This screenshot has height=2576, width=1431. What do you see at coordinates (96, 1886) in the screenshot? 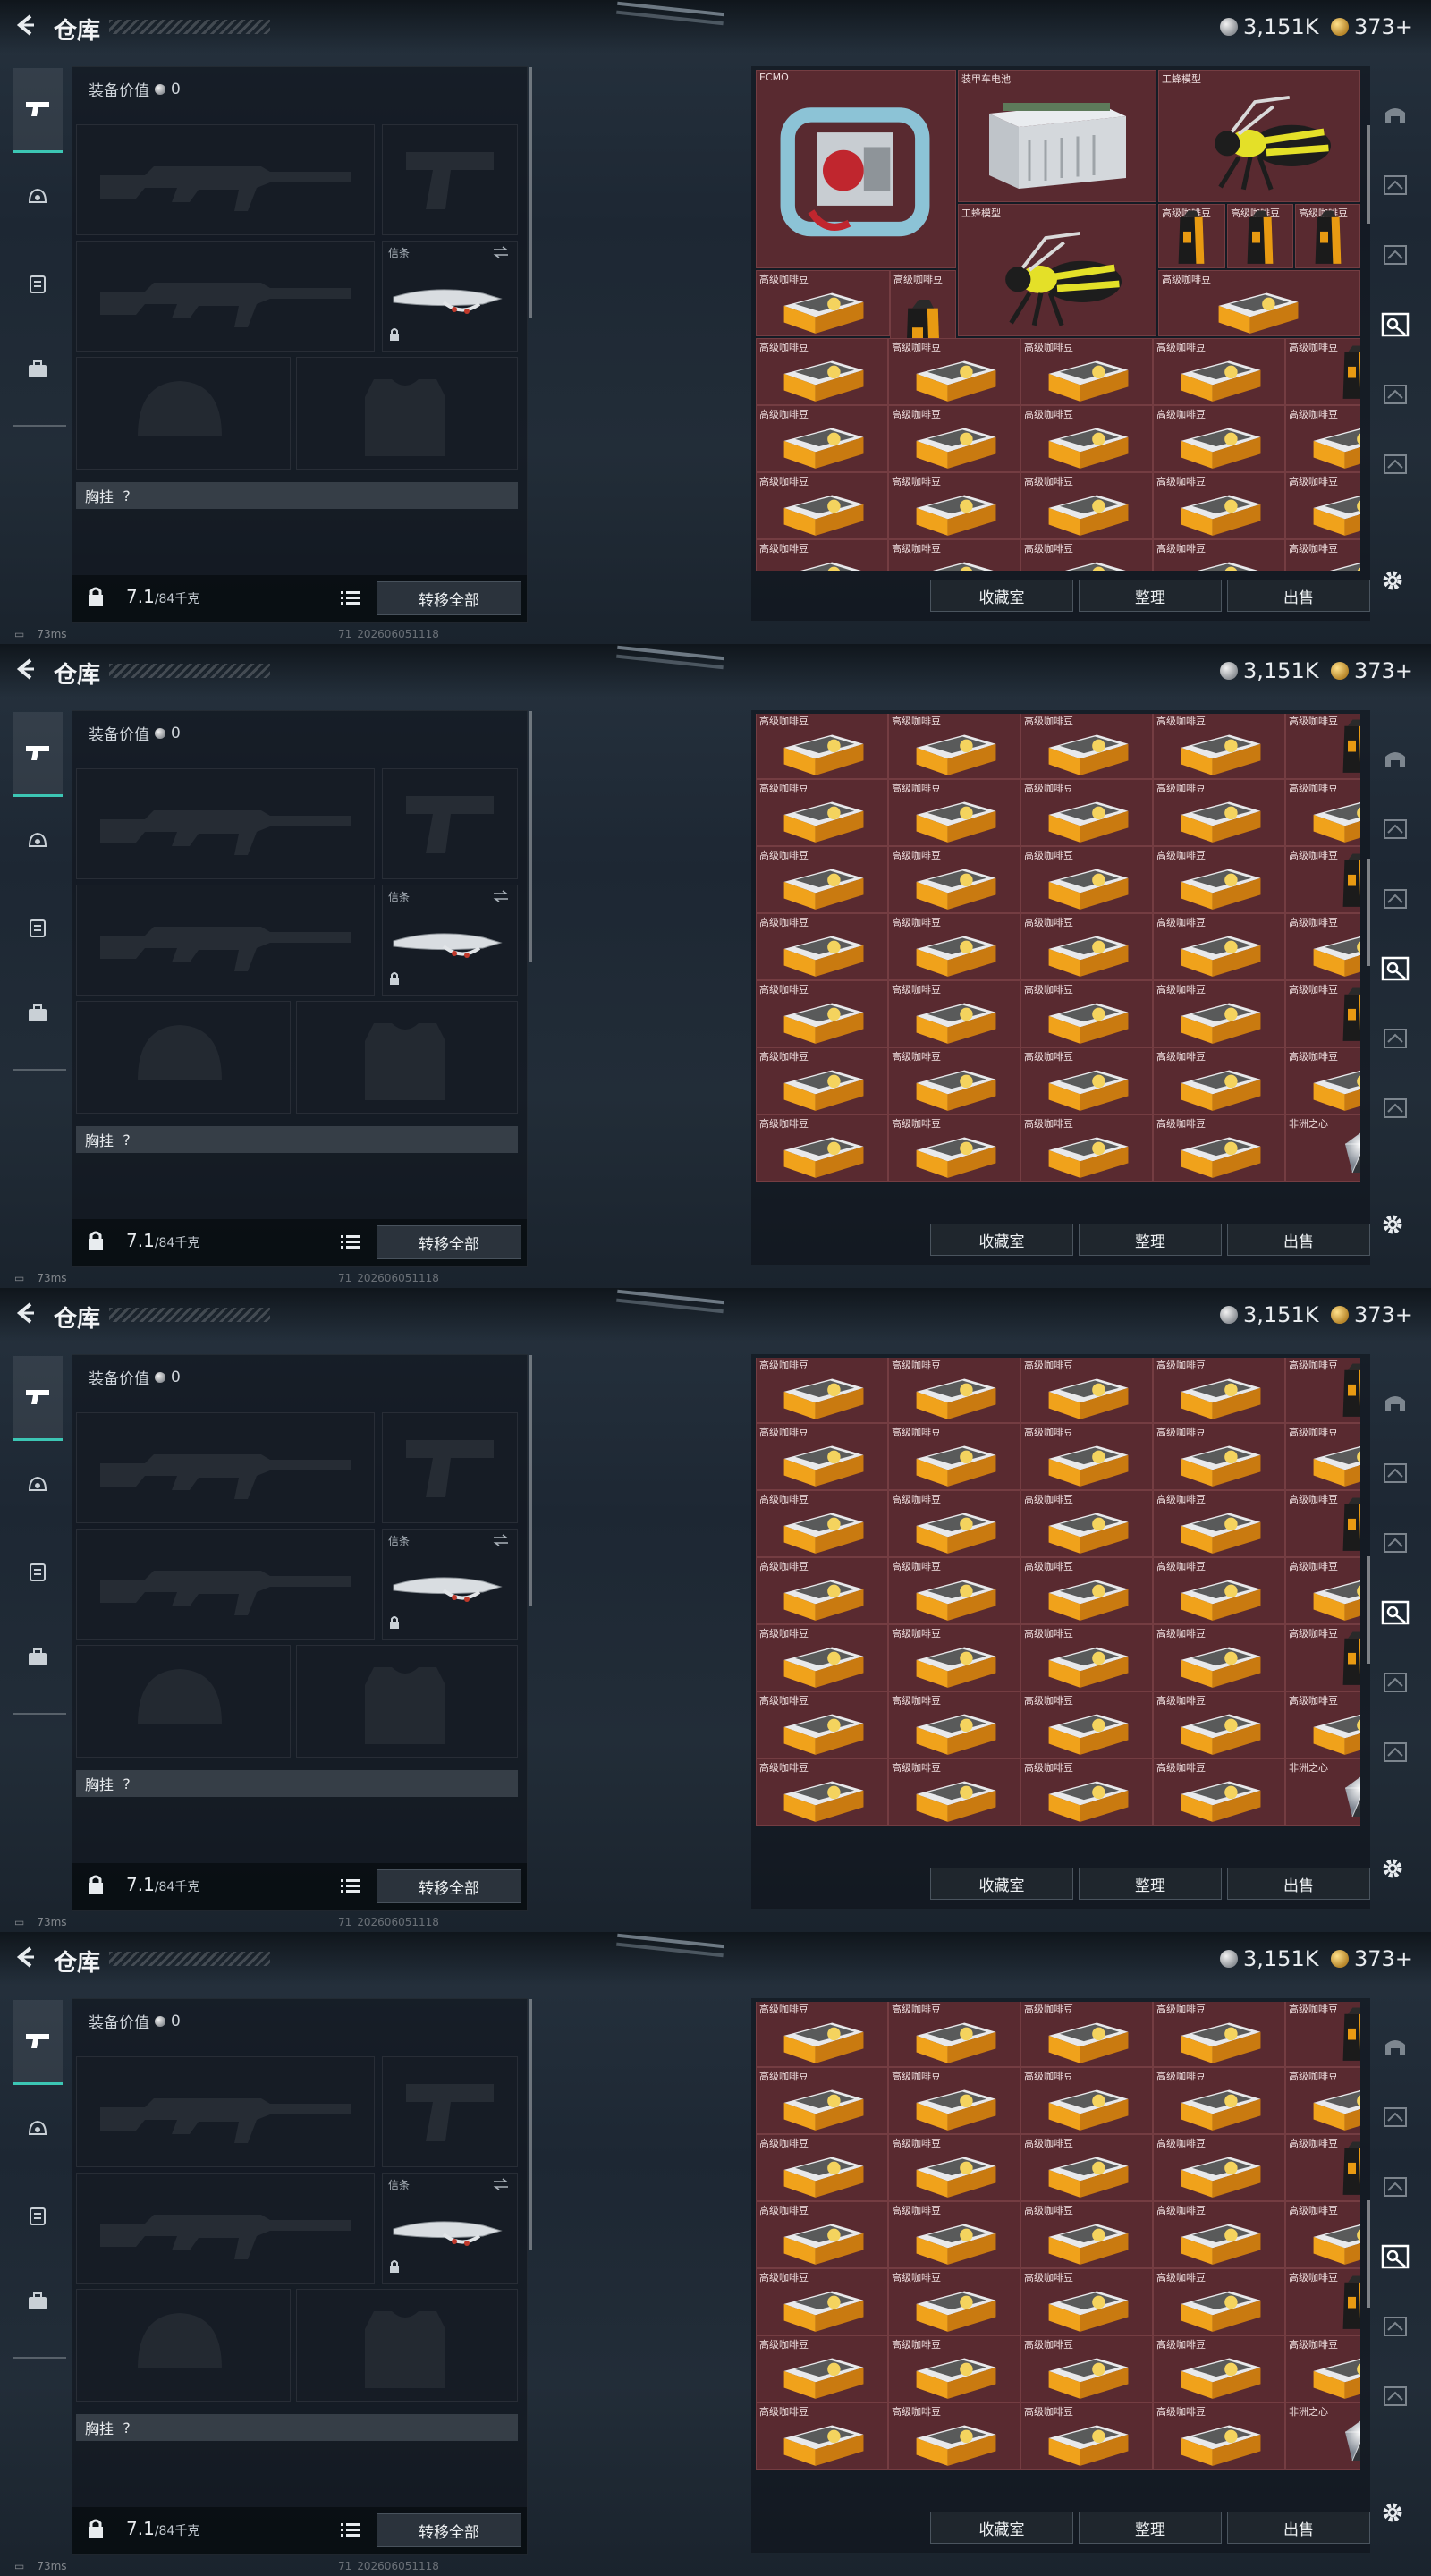
I see `weight-lock-icon` at bounding box center [96, 1886].